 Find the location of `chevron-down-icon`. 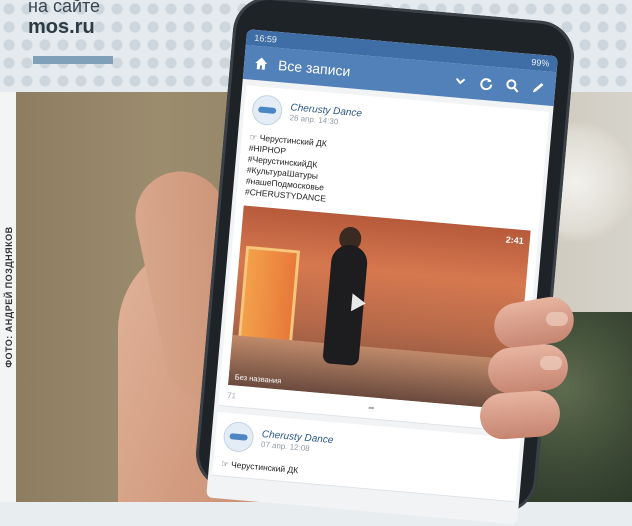

chevron-down-icon is located at coordinates (461, 81).